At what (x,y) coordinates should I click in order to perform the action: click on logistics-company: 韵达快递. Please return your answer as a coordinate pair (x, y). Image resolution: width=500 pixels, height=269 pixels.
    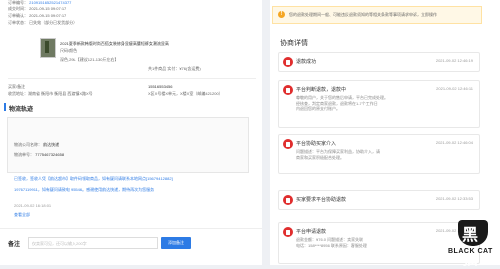
    Looking at the image, I should click on (51, 144).